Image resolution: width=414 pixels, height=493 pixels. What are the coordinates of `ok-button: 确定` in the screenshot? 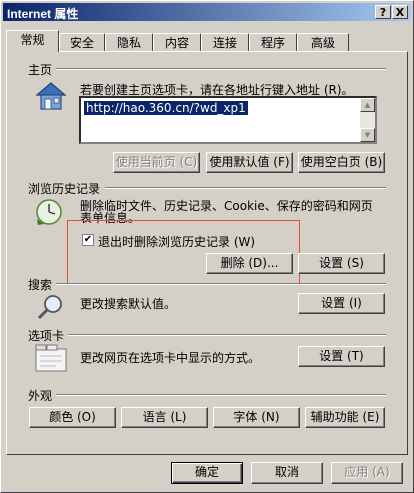 It's located at (207, 473).